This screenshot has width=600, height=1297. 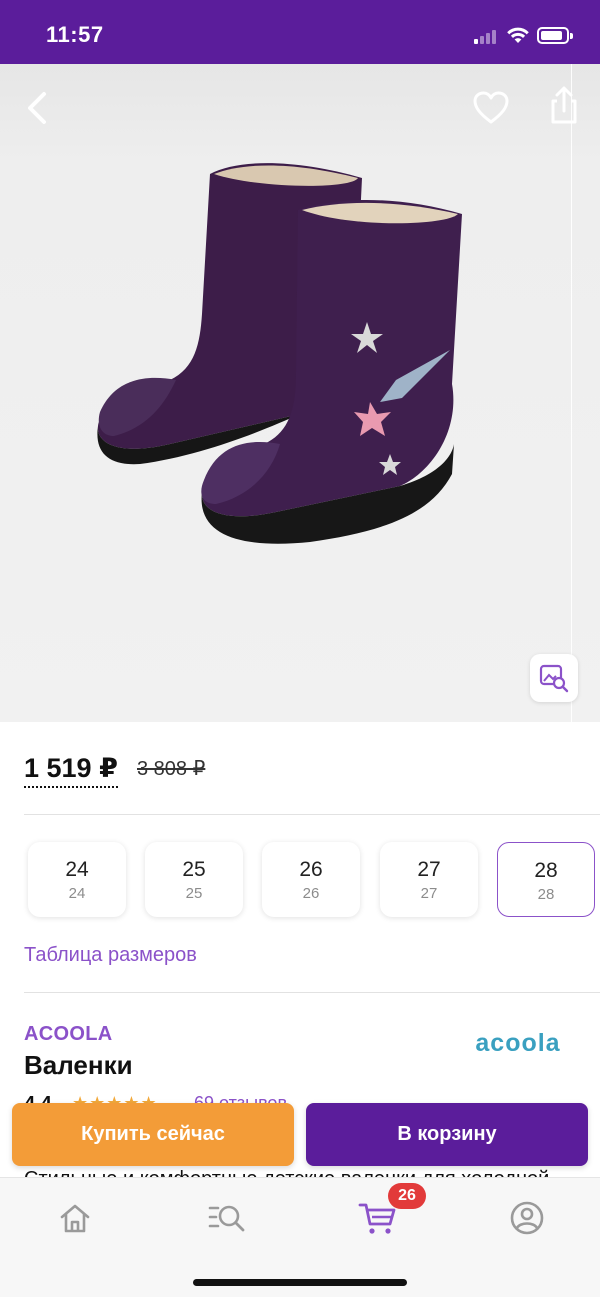 I want to click on buy-now-button: Купить сейчас, so click(x=153, y=1134).